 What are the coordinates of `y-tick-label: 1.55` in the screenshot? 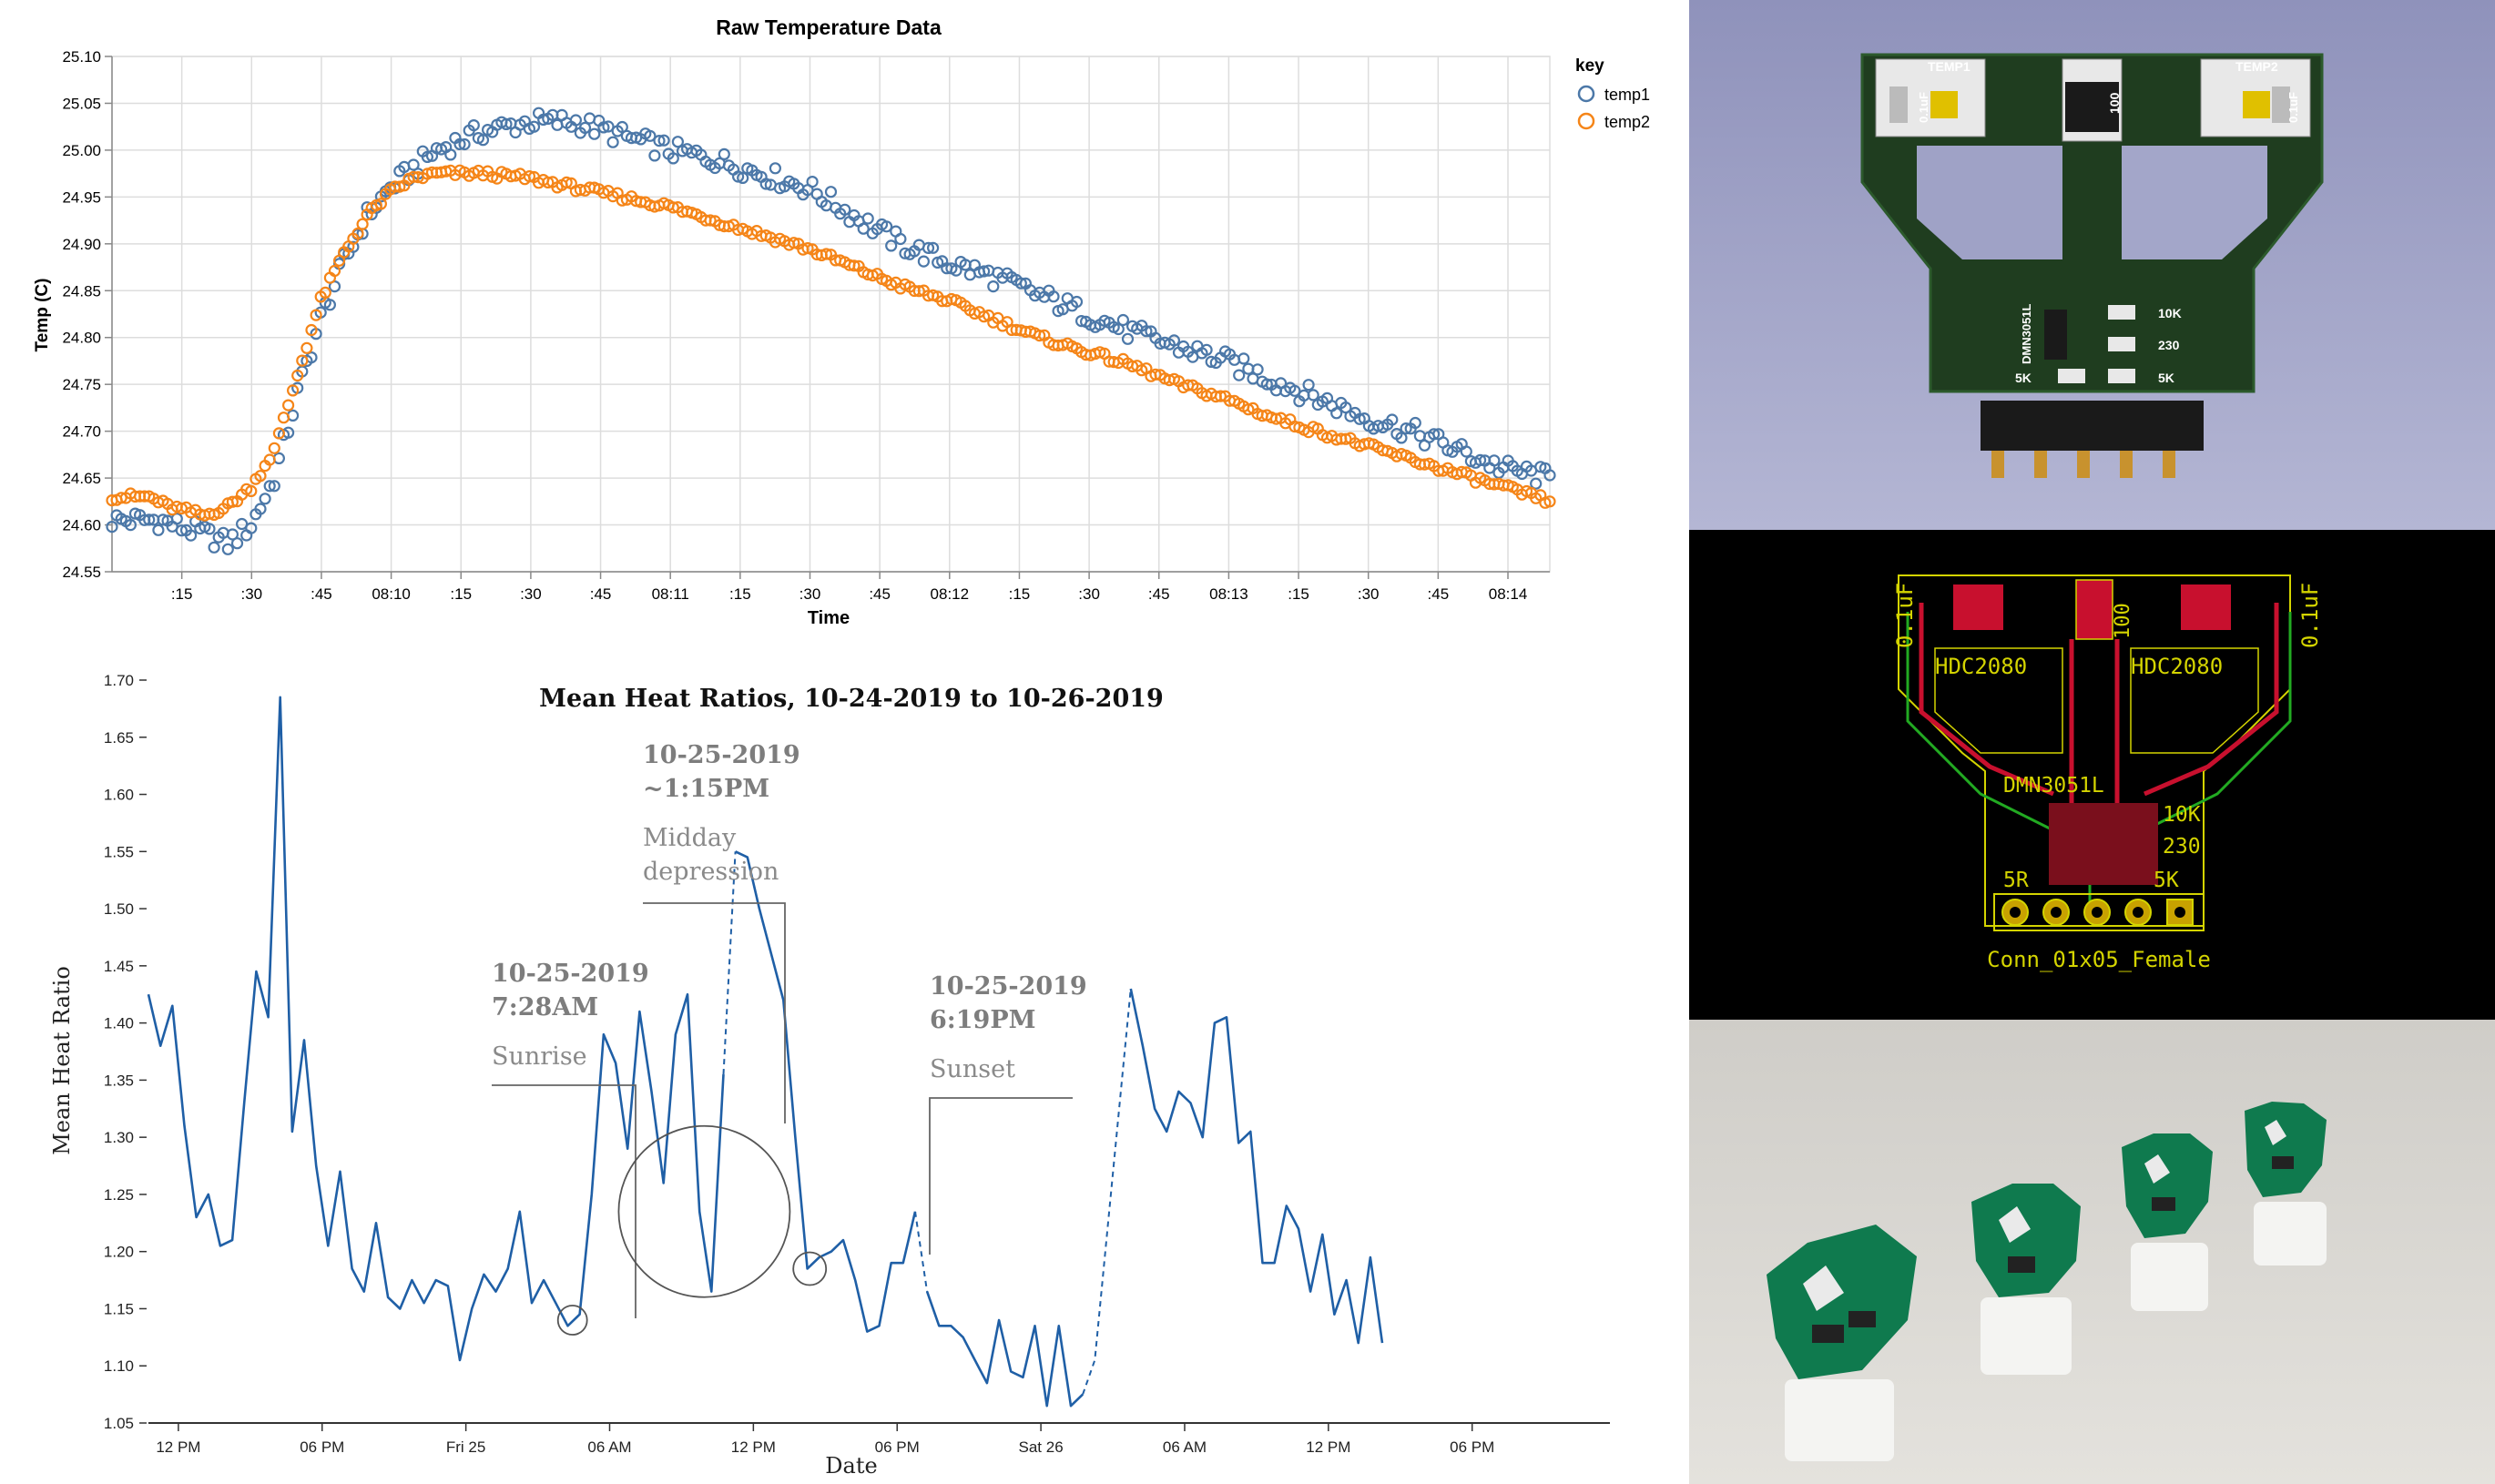 It's located at (119, 851).